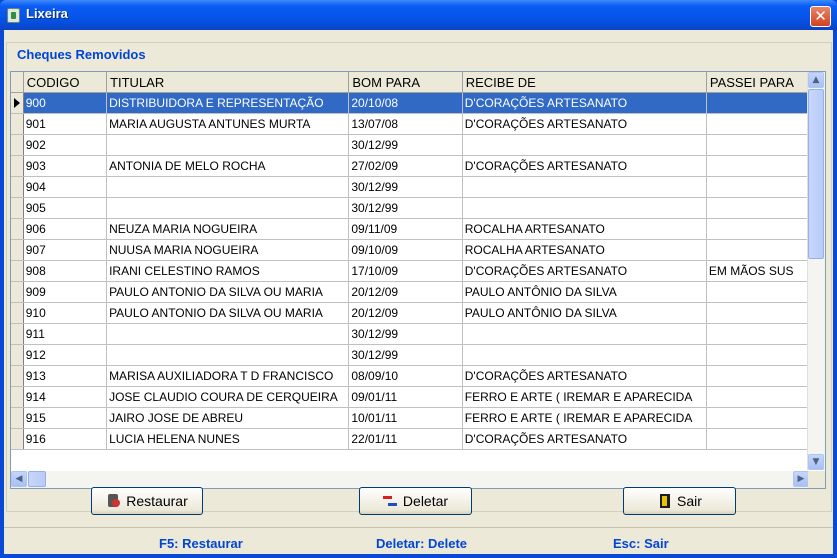 The image size is (837, 558). Describe the element at coordinates (228, 271) in the screenshot. I see `cell-titular: IRANI CELESTINO RAMOS` at that location.